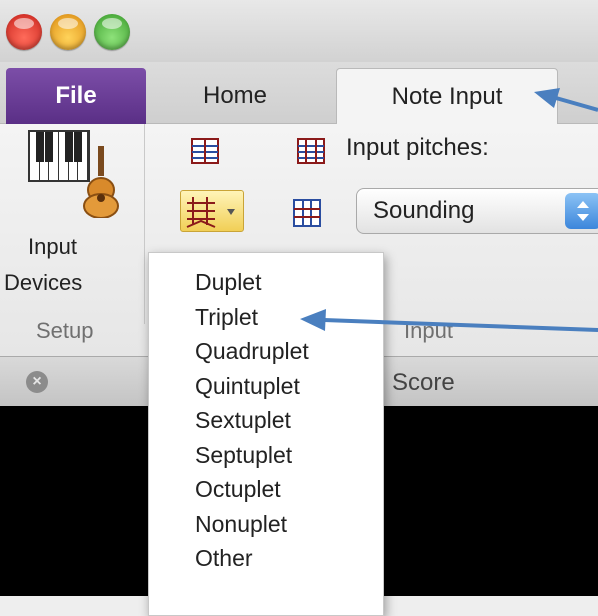  I want to click on guitar-icon, so click(101, 182).